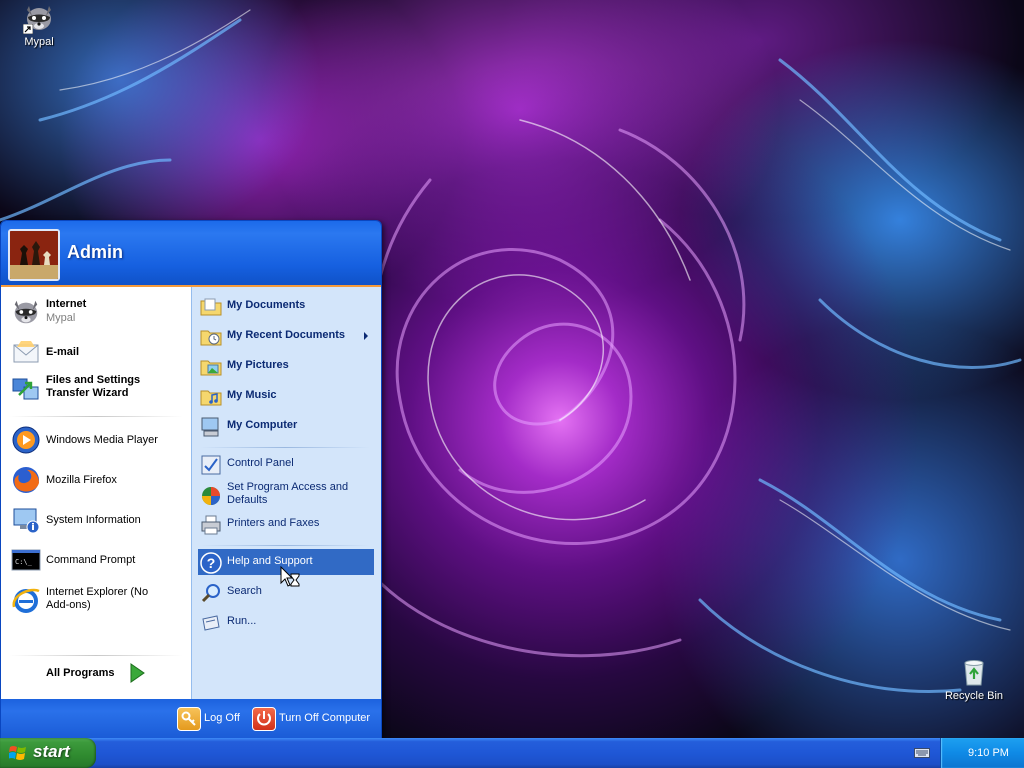 This screenshot has width=1024, height=768. Describe the element at coordinates (211, 623) in the screenshot. I see `run-icon` at that location.